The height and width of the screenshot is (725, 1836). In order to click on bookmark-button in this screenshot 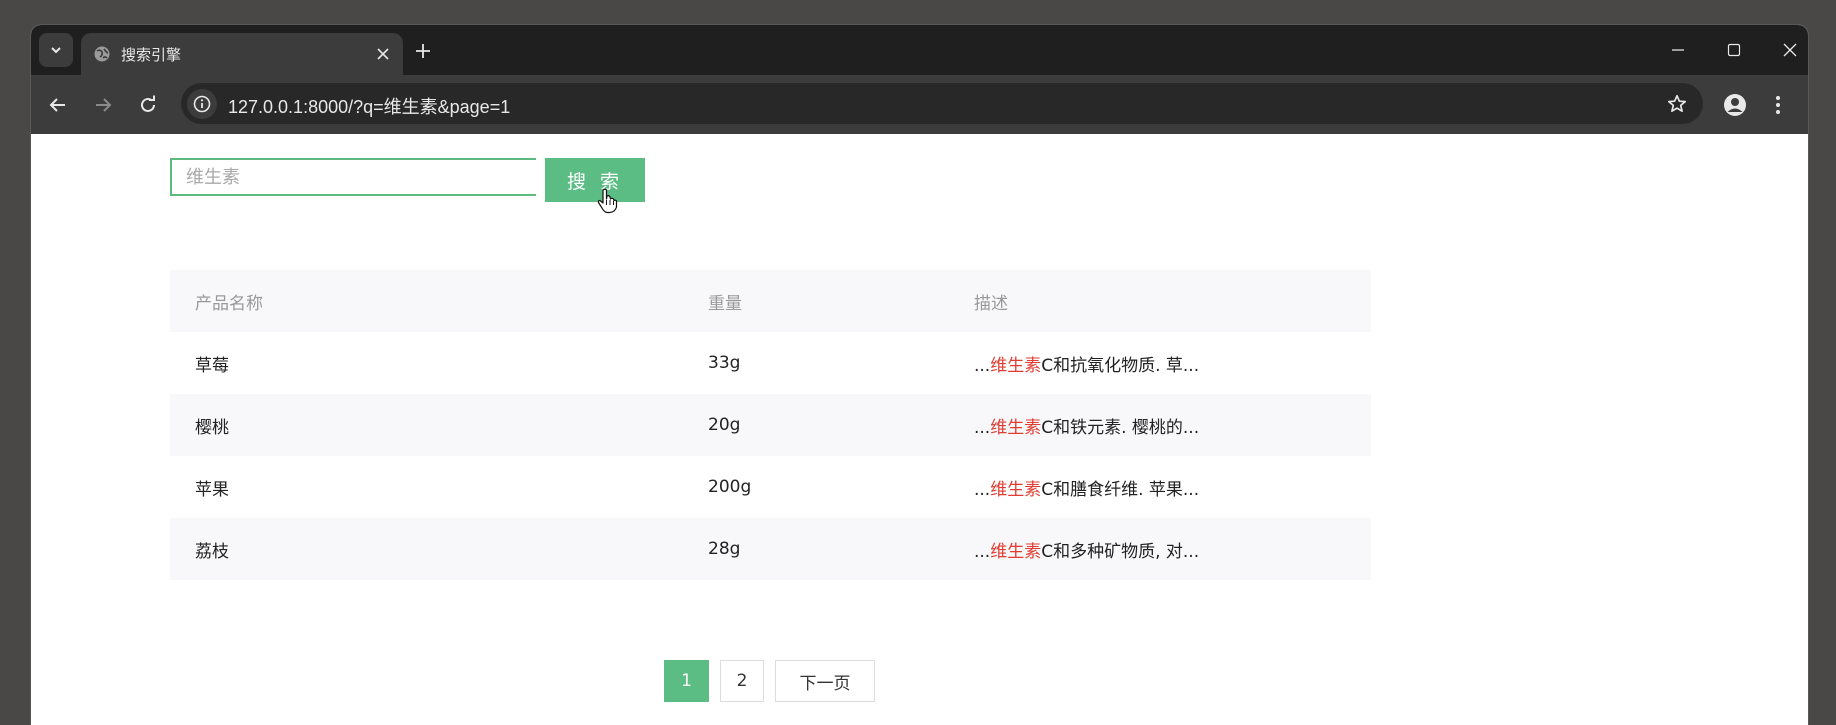, I will do `click(1677, 104)`.